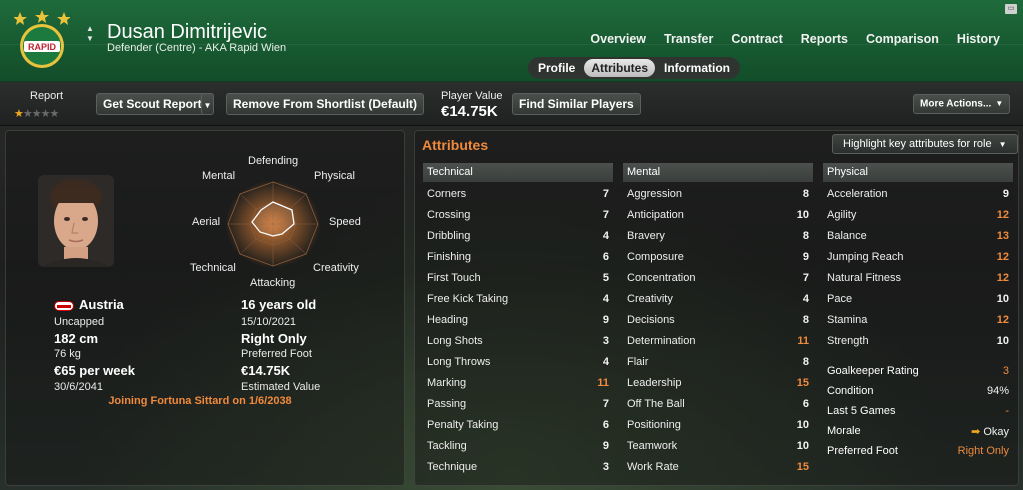 The width and height of the screenshot is (1023, 490). Describe the element at coordinates (718, 466) in the screenshot. I see `attribute-row: Work Rate 15` at that location.